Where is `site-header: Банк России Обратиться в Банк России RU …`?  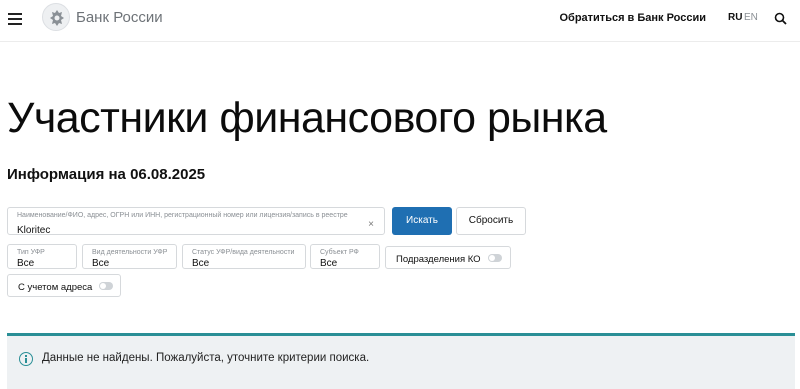
site-header: Банк России Обратиться в Банк России RU … is located at coordinates (400, 21).